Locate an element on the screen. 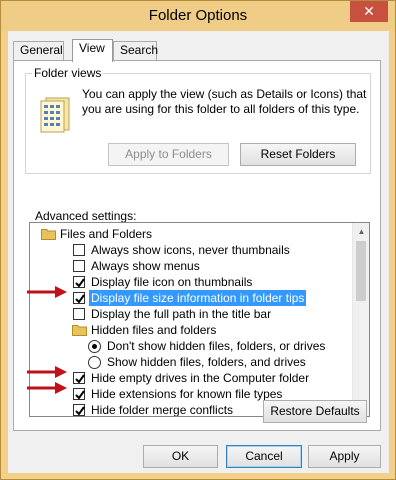 The width and height of the screenshot is (396, 480). list-item: Show hidden files, folders, and drives is located at coordinates (191, 362).